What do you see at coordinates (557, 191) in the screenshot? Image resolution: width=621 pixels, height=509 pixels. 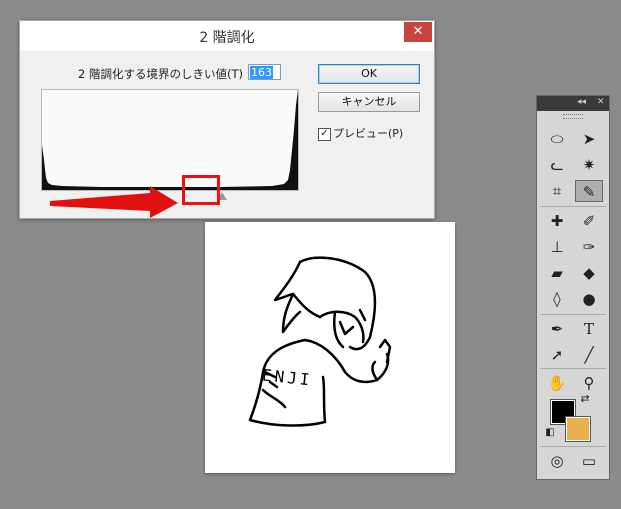 I see `crop-icon: ⌗` at bounding box center [557, 191].